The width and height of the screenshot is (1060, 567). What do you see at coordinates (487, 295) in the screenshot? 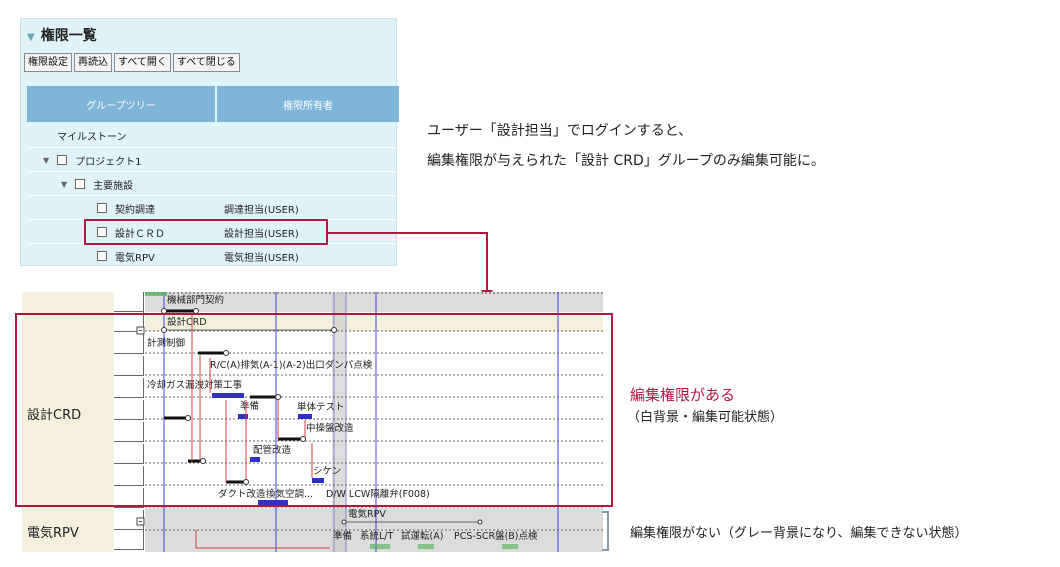
I see `arrow-down-icon` at bounding box center [487, 295].